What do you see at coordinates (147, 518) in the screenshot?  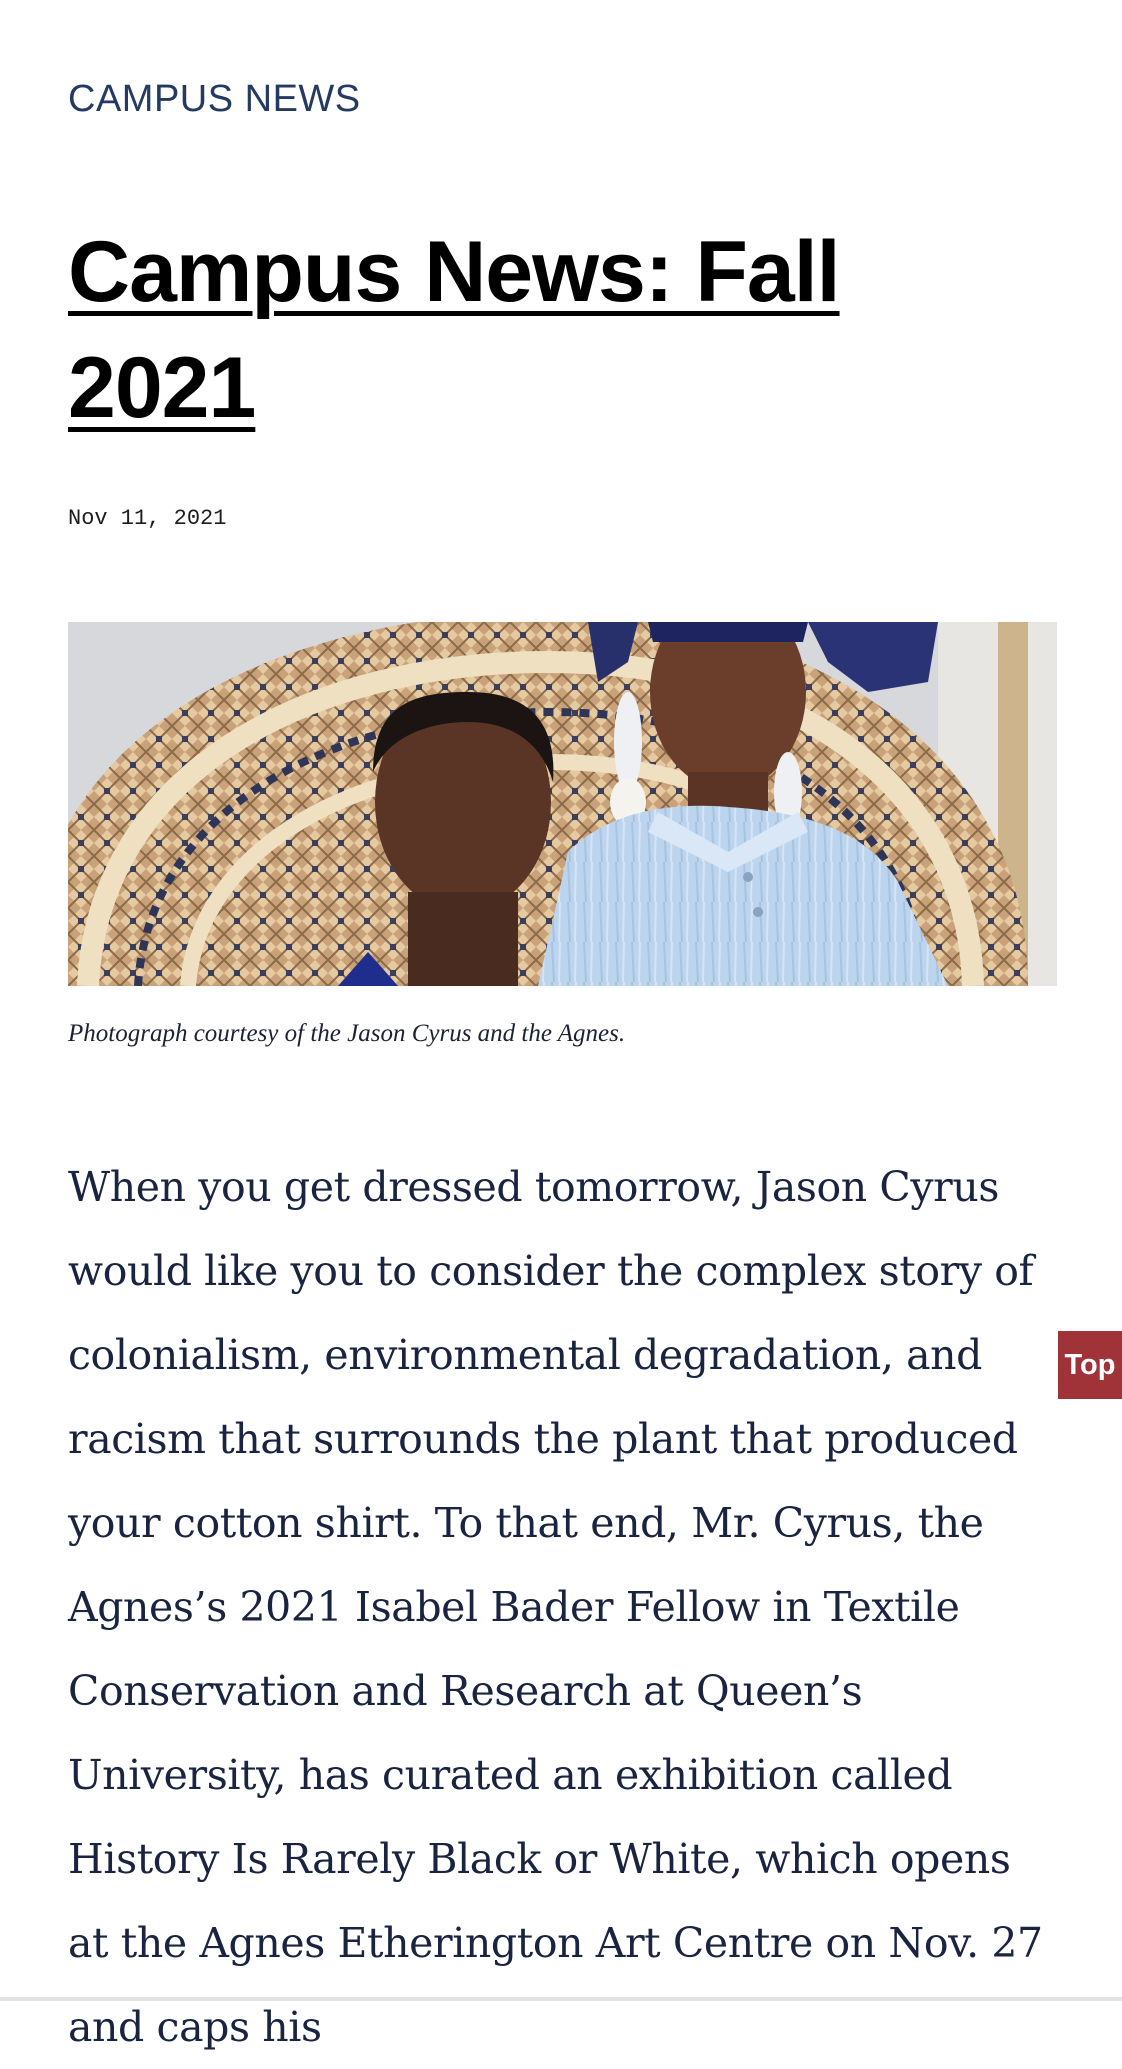 I see `publish-date: Nov 11, 2021` at bounding box center [147, 518].